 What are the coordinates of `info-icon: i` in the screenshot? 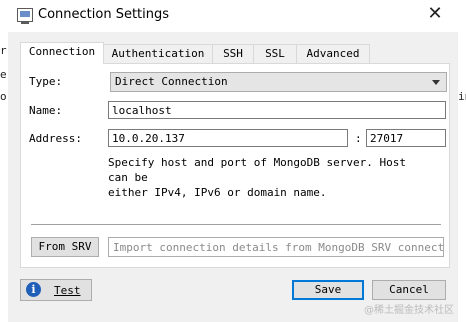 It's located at (33, 289).